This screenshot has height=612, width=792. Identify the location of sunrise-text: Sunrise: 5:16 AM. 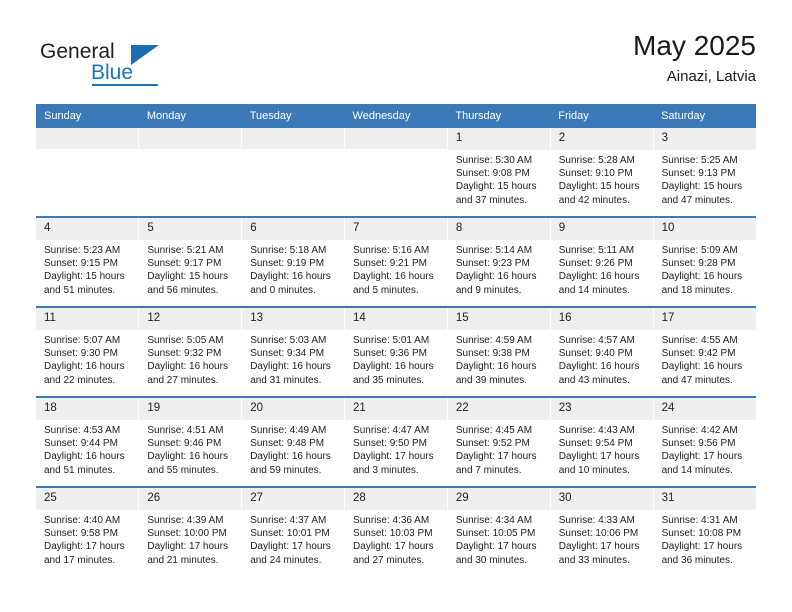
(391, 250).